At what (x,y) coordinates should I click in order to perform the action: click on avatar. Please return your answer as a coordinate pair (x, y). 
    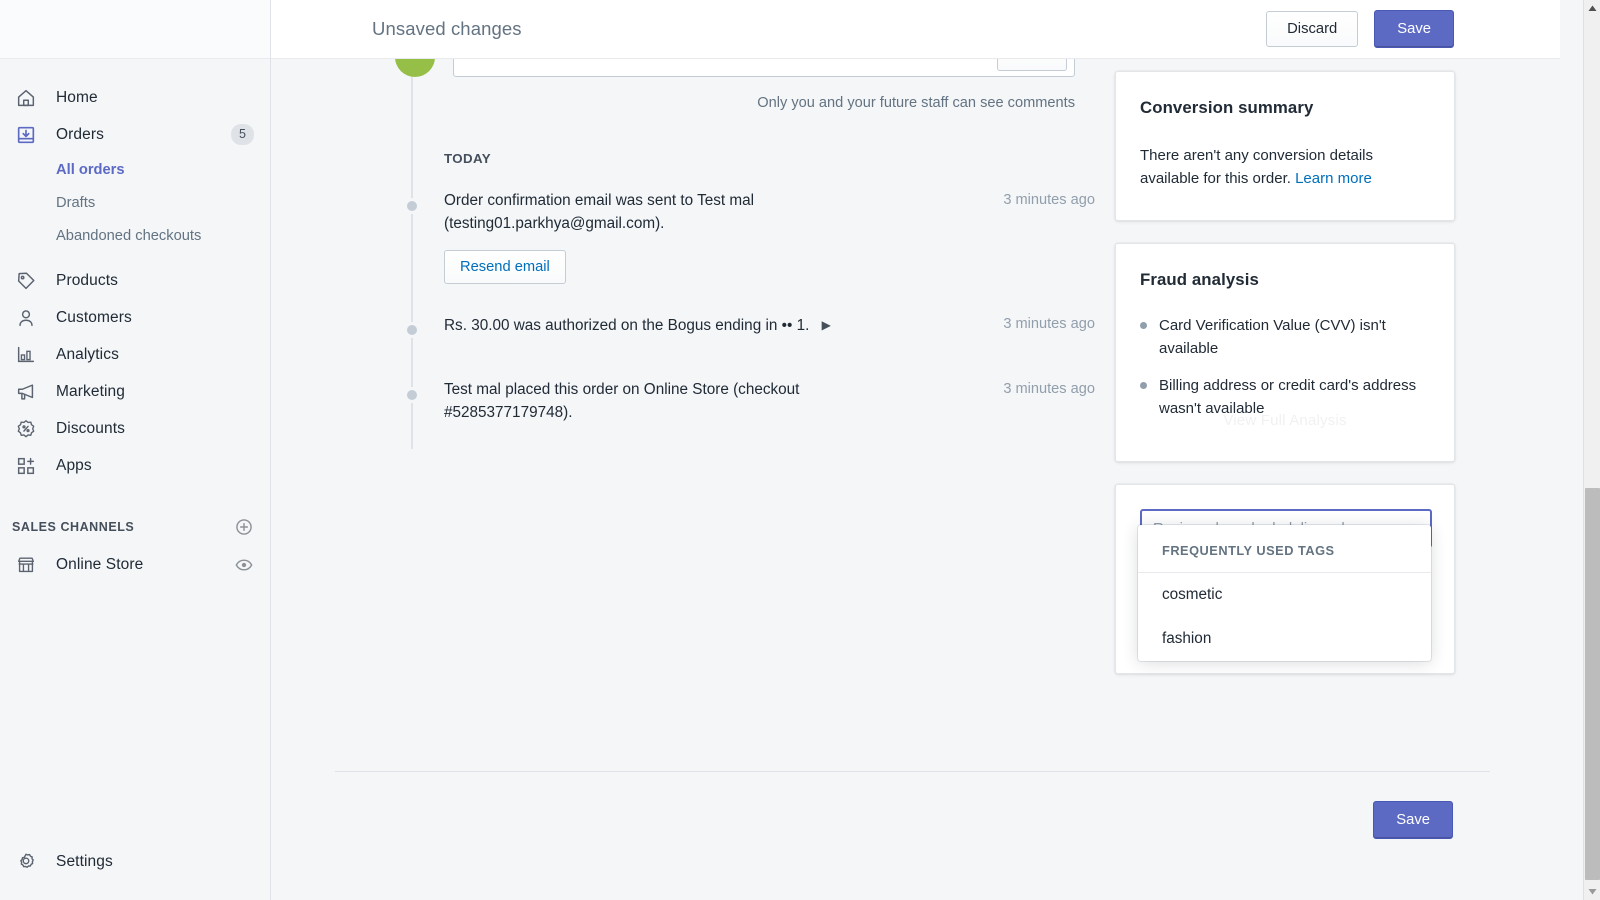
    Looking at the image, I should click on (415, 68).